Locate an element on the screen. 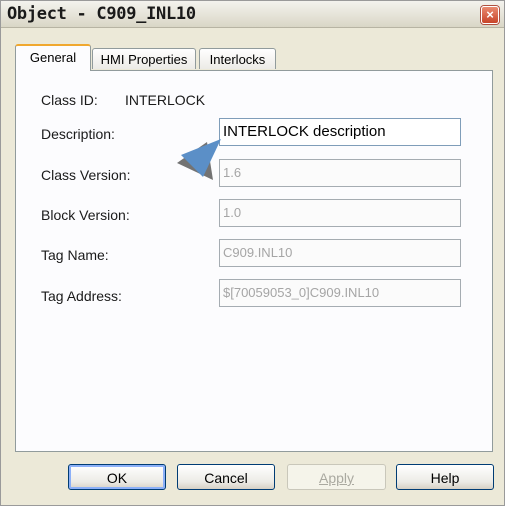 This screenshot has height=506, width=505. description-field: INTERLOCK description is located at coordinates (340, 132).